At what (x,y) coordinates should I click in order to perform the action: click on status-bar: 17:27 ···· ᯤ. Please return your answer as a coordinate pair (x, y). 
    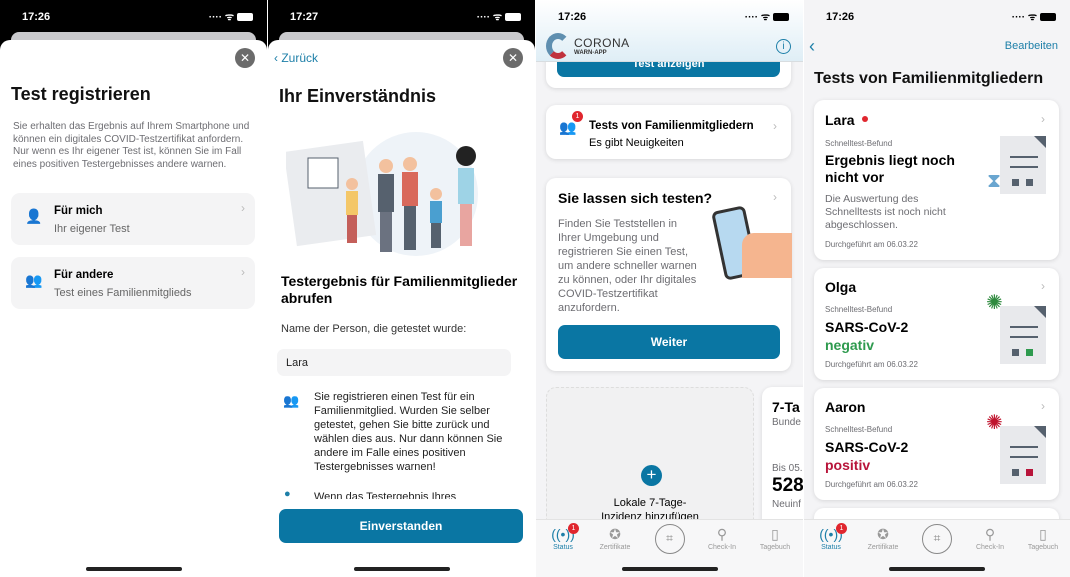
    Looking at the image, I should click on (401, 17).